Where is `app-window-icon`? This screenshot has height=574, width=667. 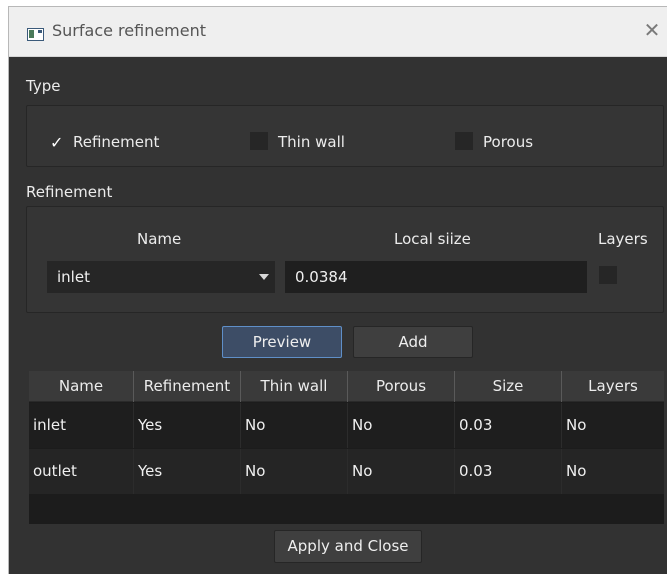
app-window-icon is located at coordinates (35, 34).